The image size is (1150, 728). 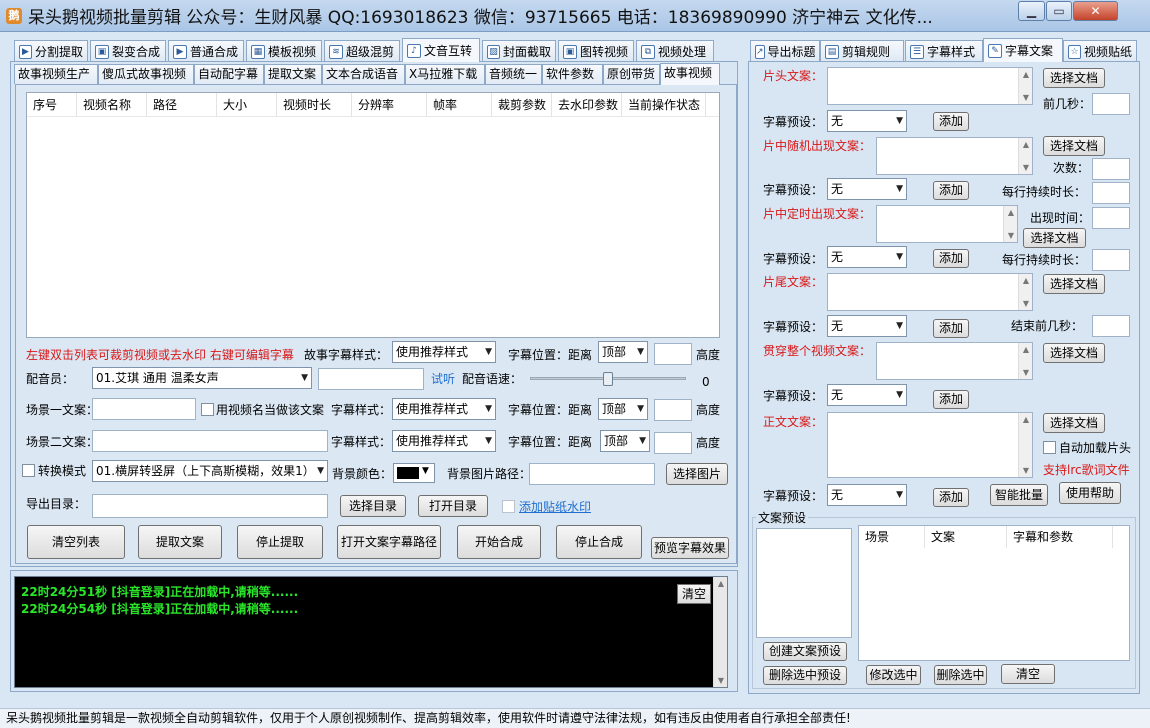 I want to click on help-button: 使用帮助, so click(x=1090, y=493).